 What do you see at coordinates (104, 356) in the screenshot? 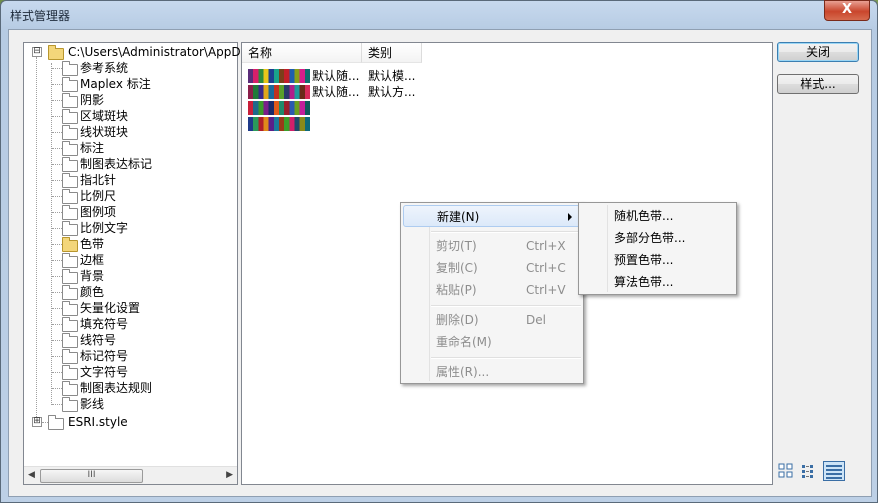
I see `tree-item: 标记符号` at bounding box center [104, 356].